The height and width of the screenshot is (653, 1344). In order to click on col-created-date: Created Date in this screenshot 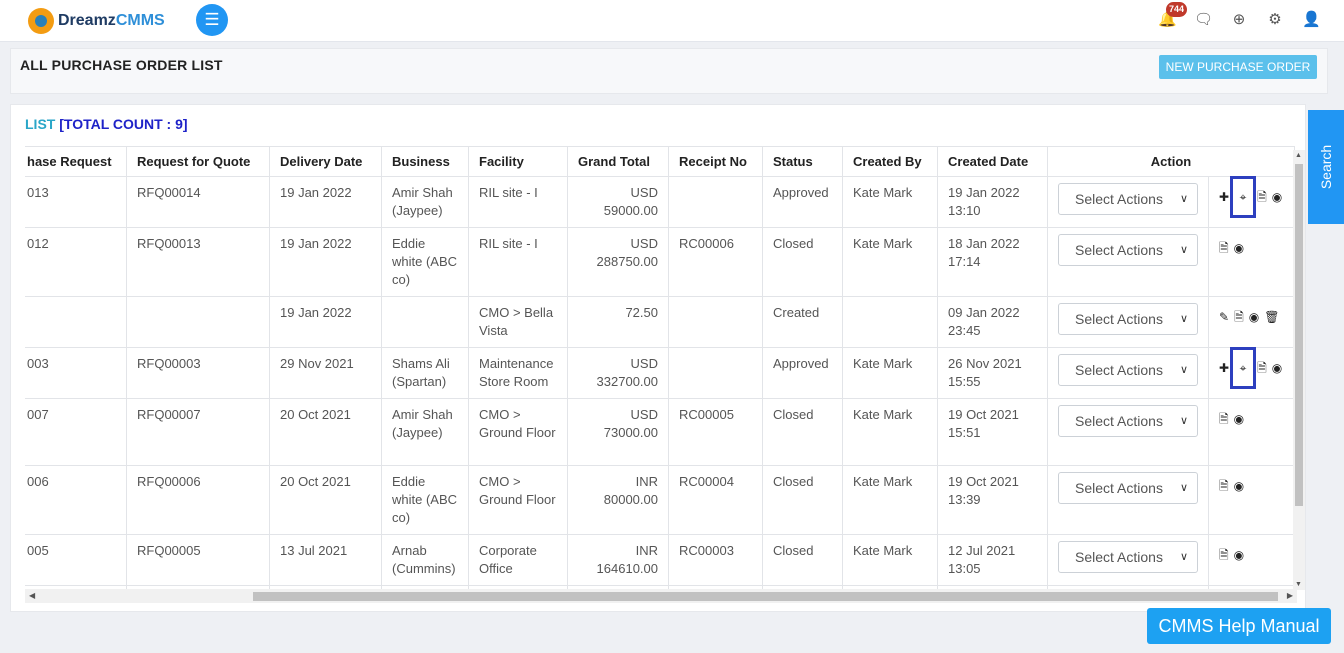, I will do `click(992, 161)`.